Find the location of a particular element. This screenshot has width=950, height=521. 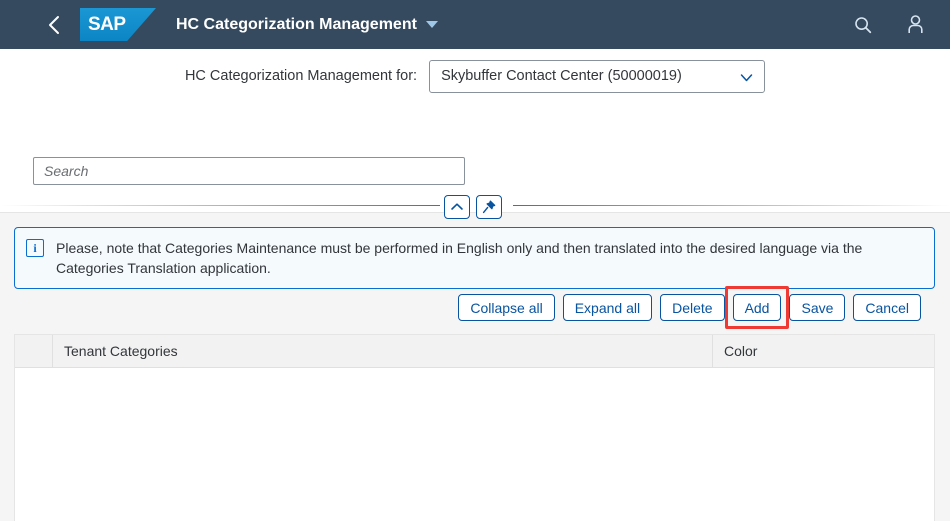

search-field-wrapper is located at coordinates (249, 171).